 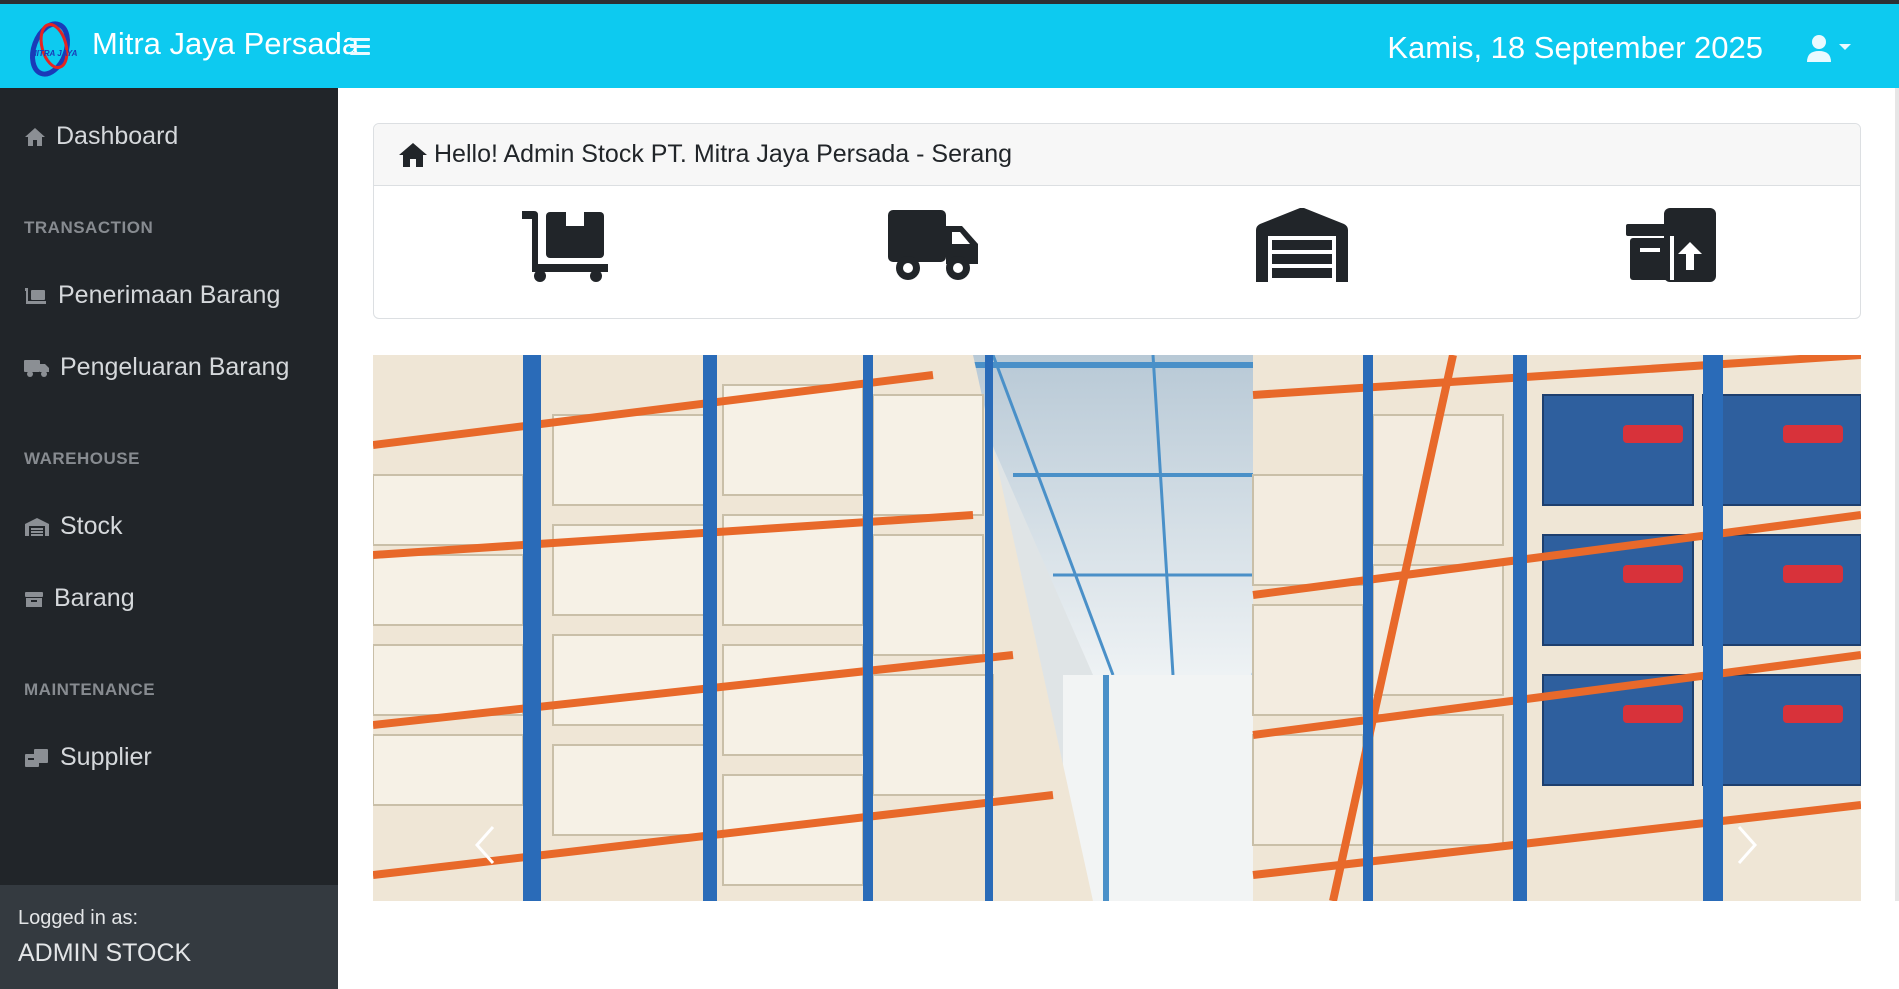 What do you see at coordinates (1575, 47) in the screenshot?
I see `current-date: Kamis, 18 September 2025` at bounding box center [1575, 47].